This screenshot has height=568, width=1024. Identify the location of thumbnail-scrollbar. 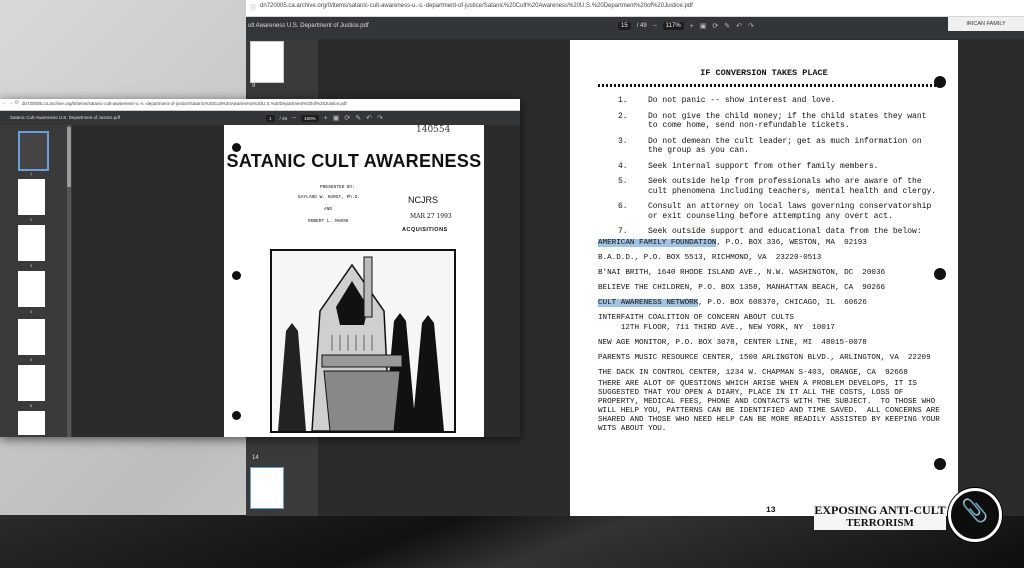
(69, 281).